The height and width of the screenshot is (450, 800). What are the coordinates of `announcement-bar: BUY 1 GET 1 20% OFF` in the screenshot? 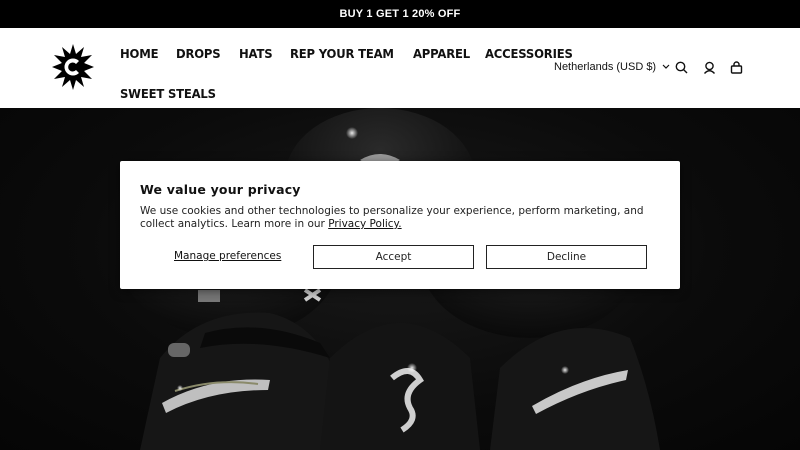 It's located at (400, 14).